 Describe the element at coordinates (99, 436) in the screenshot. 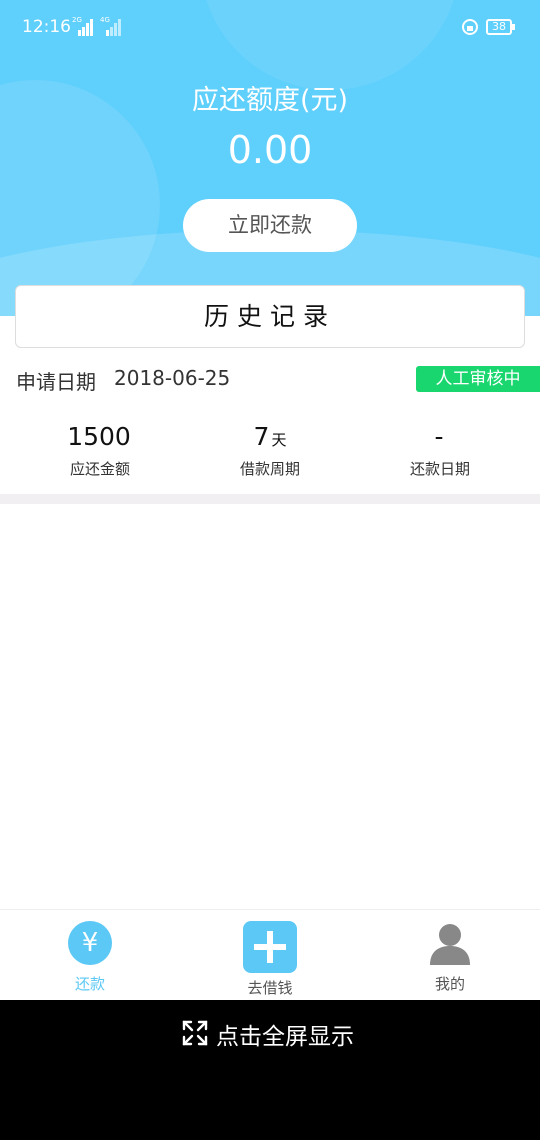

I see `stat-value: 1500` at that location.